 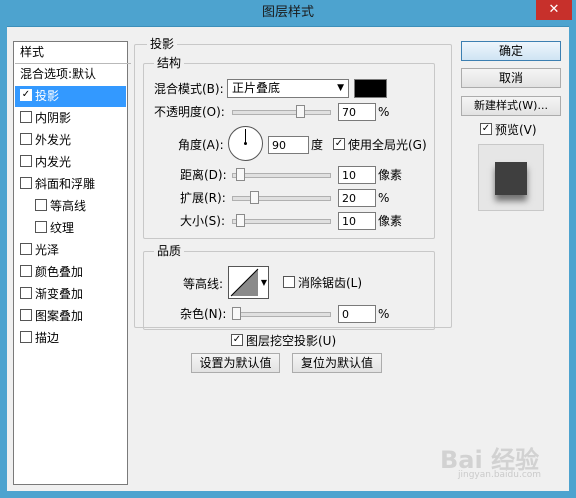 What do you see at coordinates (59, 272) in the screenshot?
I see `style-item-label: 颜色叠加` at bounding box center [59, 272].